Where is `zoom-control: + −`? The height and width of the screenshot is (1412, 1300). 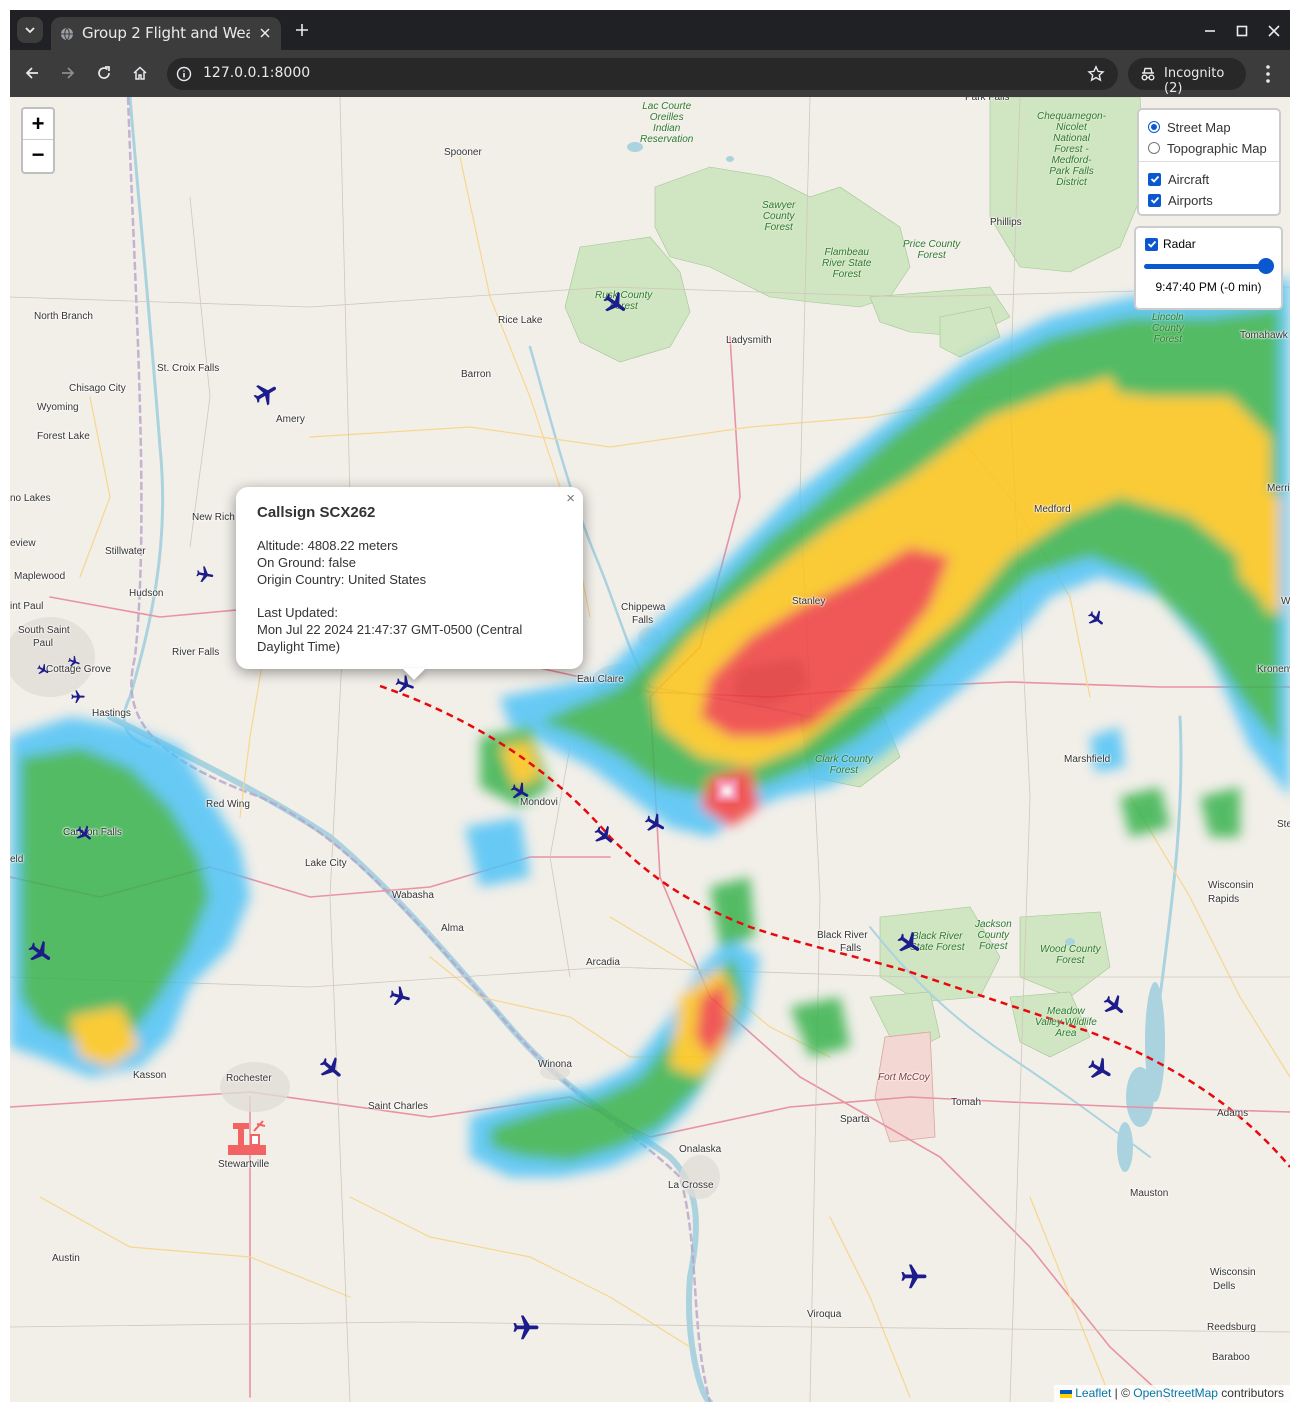 zoom-control: + − is located at coordinates (38, 140).